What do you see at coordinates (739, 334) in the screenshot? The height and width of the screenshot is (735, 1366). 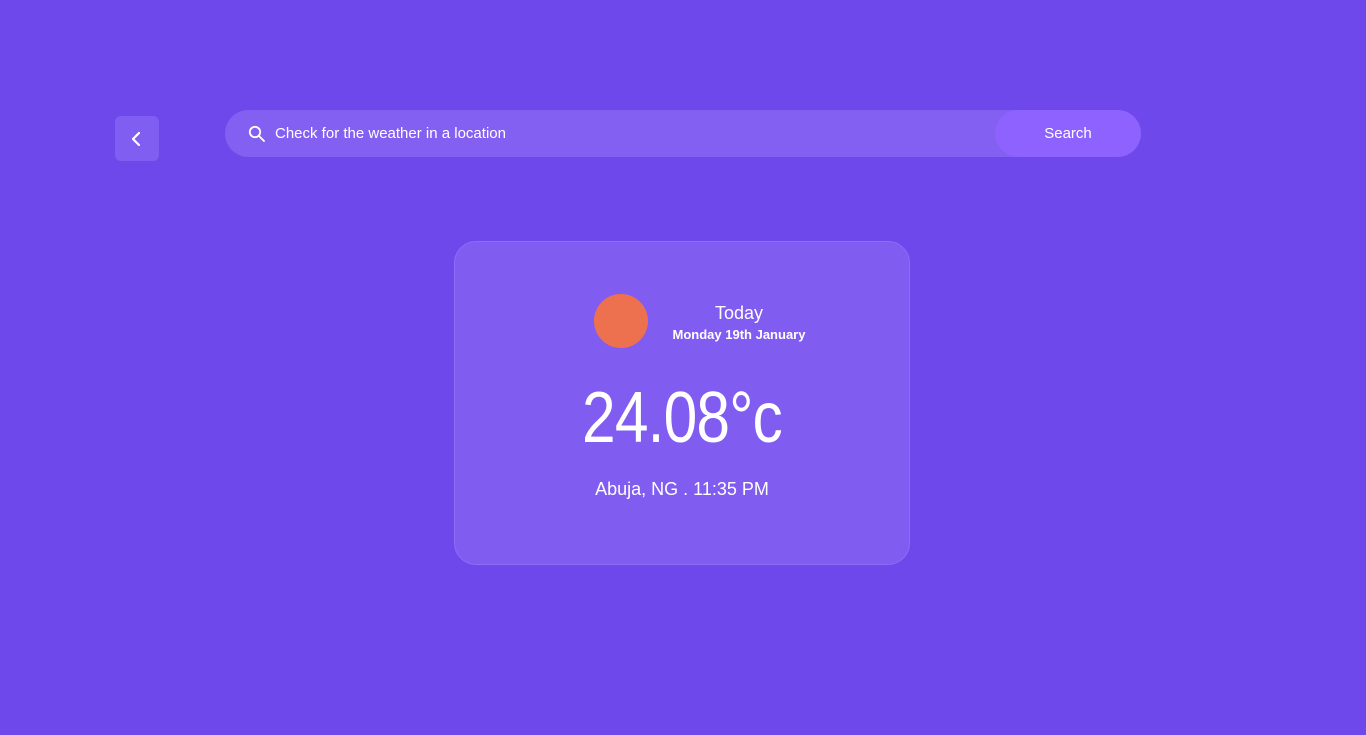 I see `date-label: Monday 19th January` at bounding box center [739, 334].